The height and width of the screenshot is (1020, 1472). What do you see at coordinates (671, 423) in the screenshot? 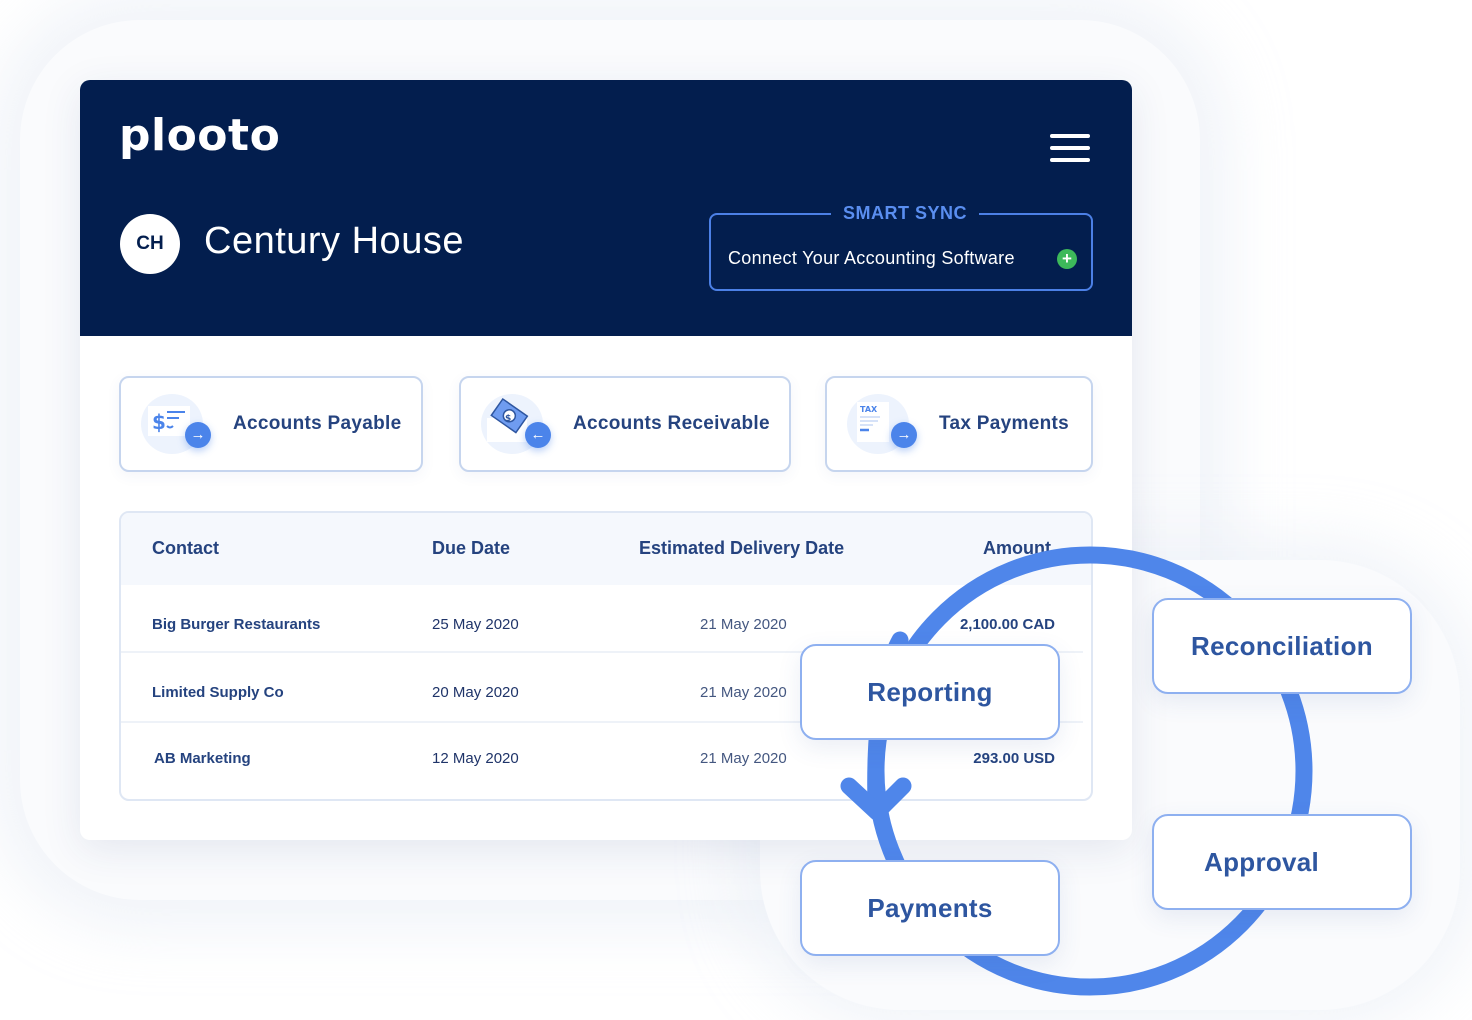
I see `accounts-receivable-label: Accounts Receivable` at bounding box center [671, 423].